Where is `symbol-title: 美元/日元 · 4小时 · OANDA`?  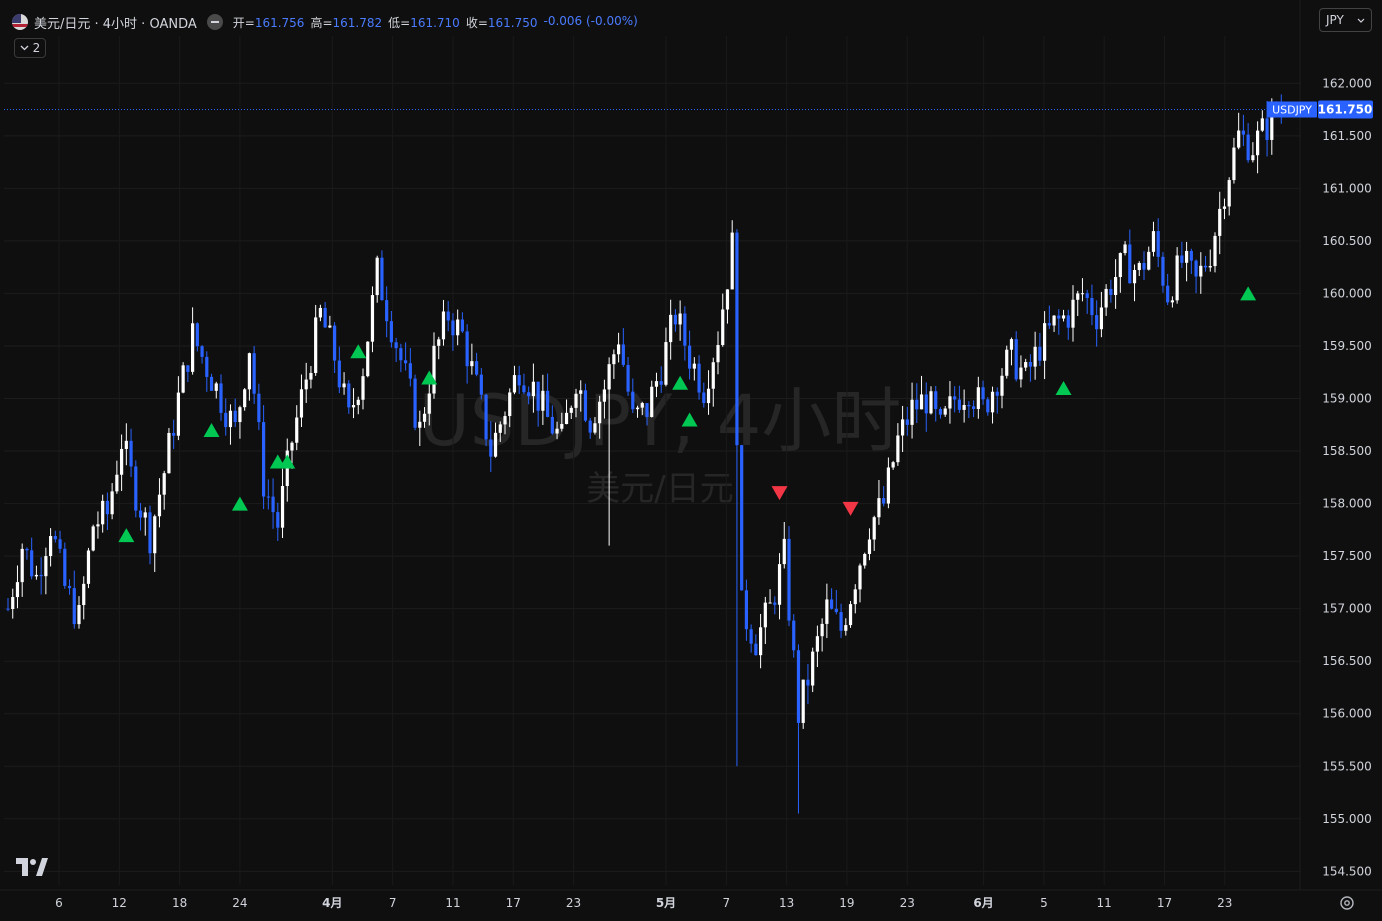
symbol-title: 美元/日元 · 4小时 · OANDA is located at coordinates (115, 22).